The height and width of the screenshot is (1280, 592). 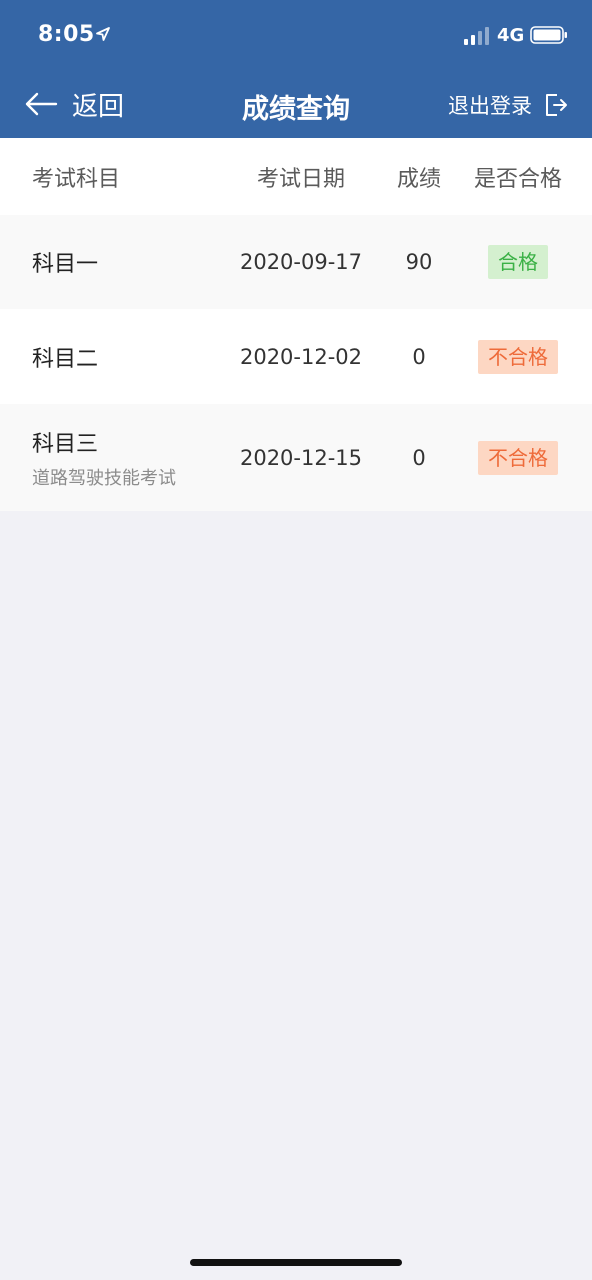 I want to click on status-cell: 合格, so click(x=518, y=262).